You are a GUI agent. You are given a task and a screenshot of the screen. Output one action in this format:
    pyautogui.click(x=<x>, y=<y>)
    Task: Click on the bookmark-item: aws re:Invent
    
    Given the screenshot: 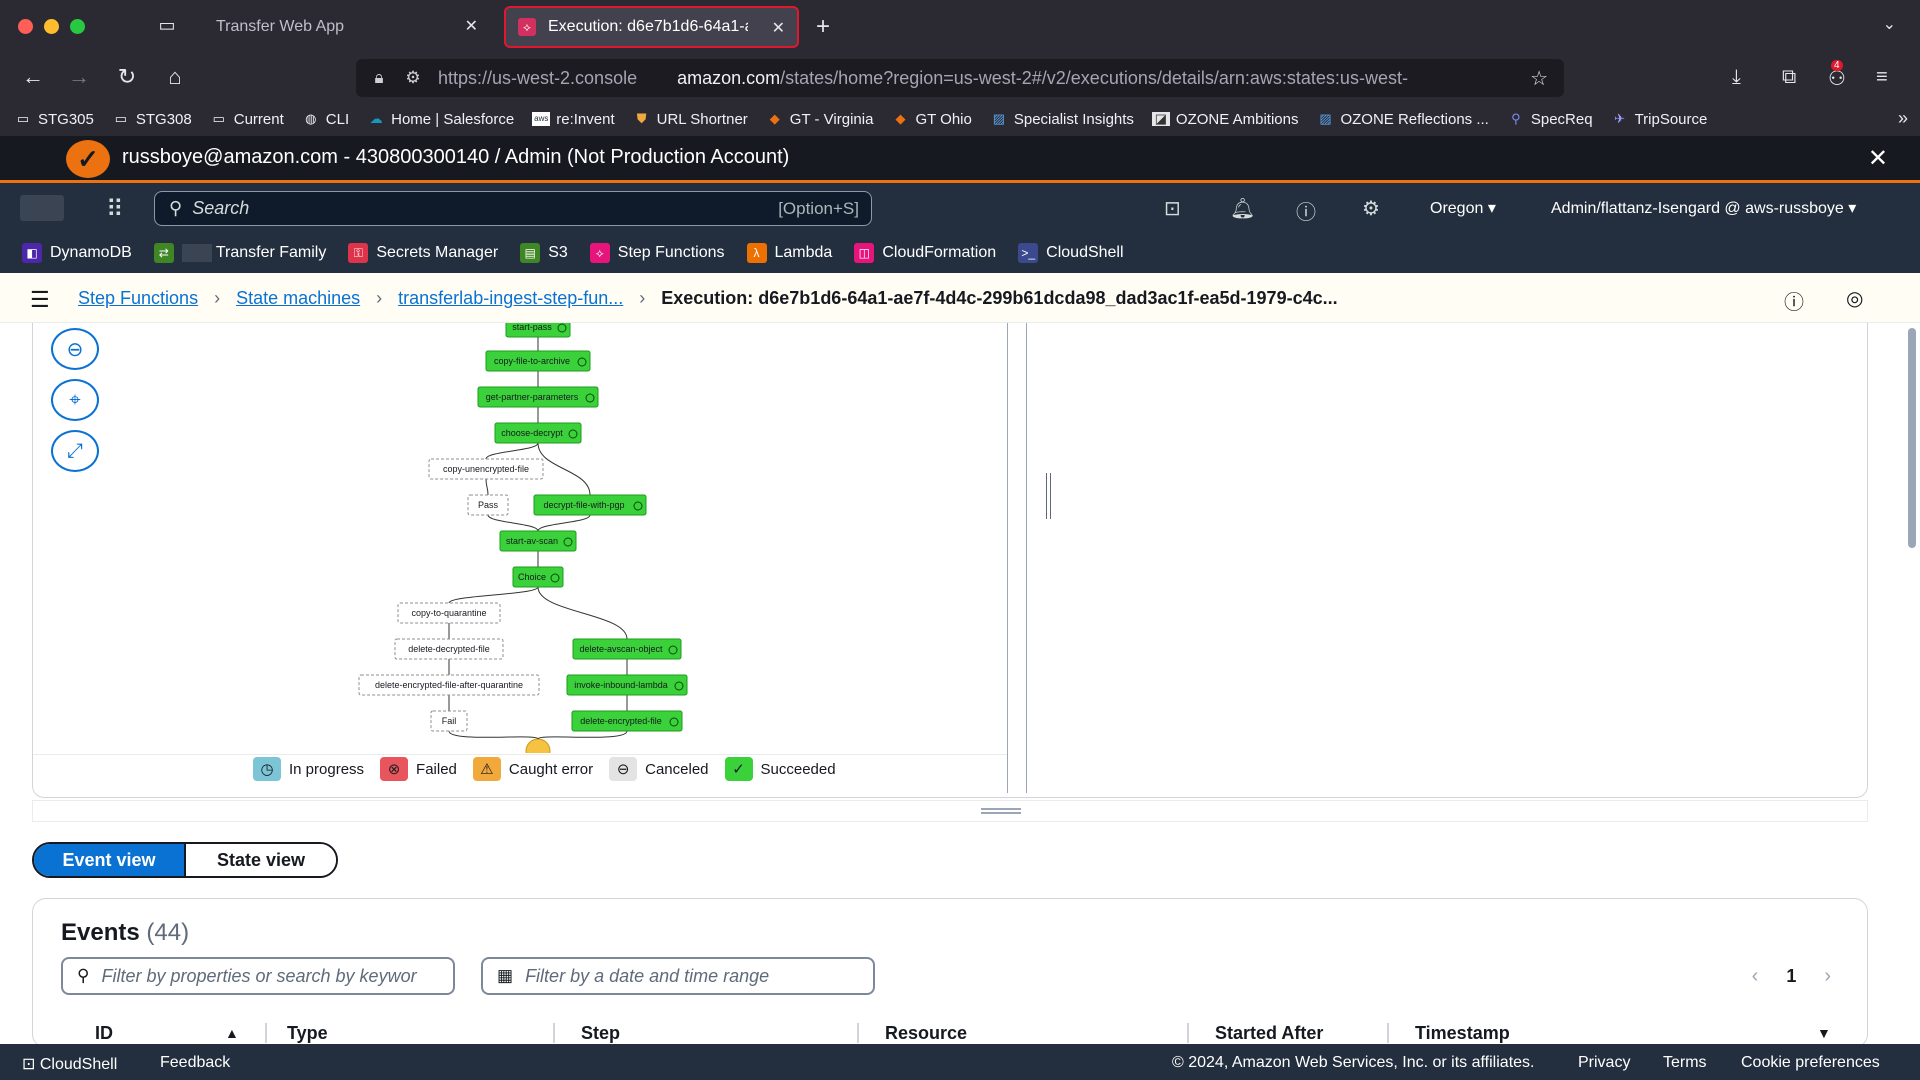 What is the action you would take?
    pyautogui.click(x=573, y=119)
    